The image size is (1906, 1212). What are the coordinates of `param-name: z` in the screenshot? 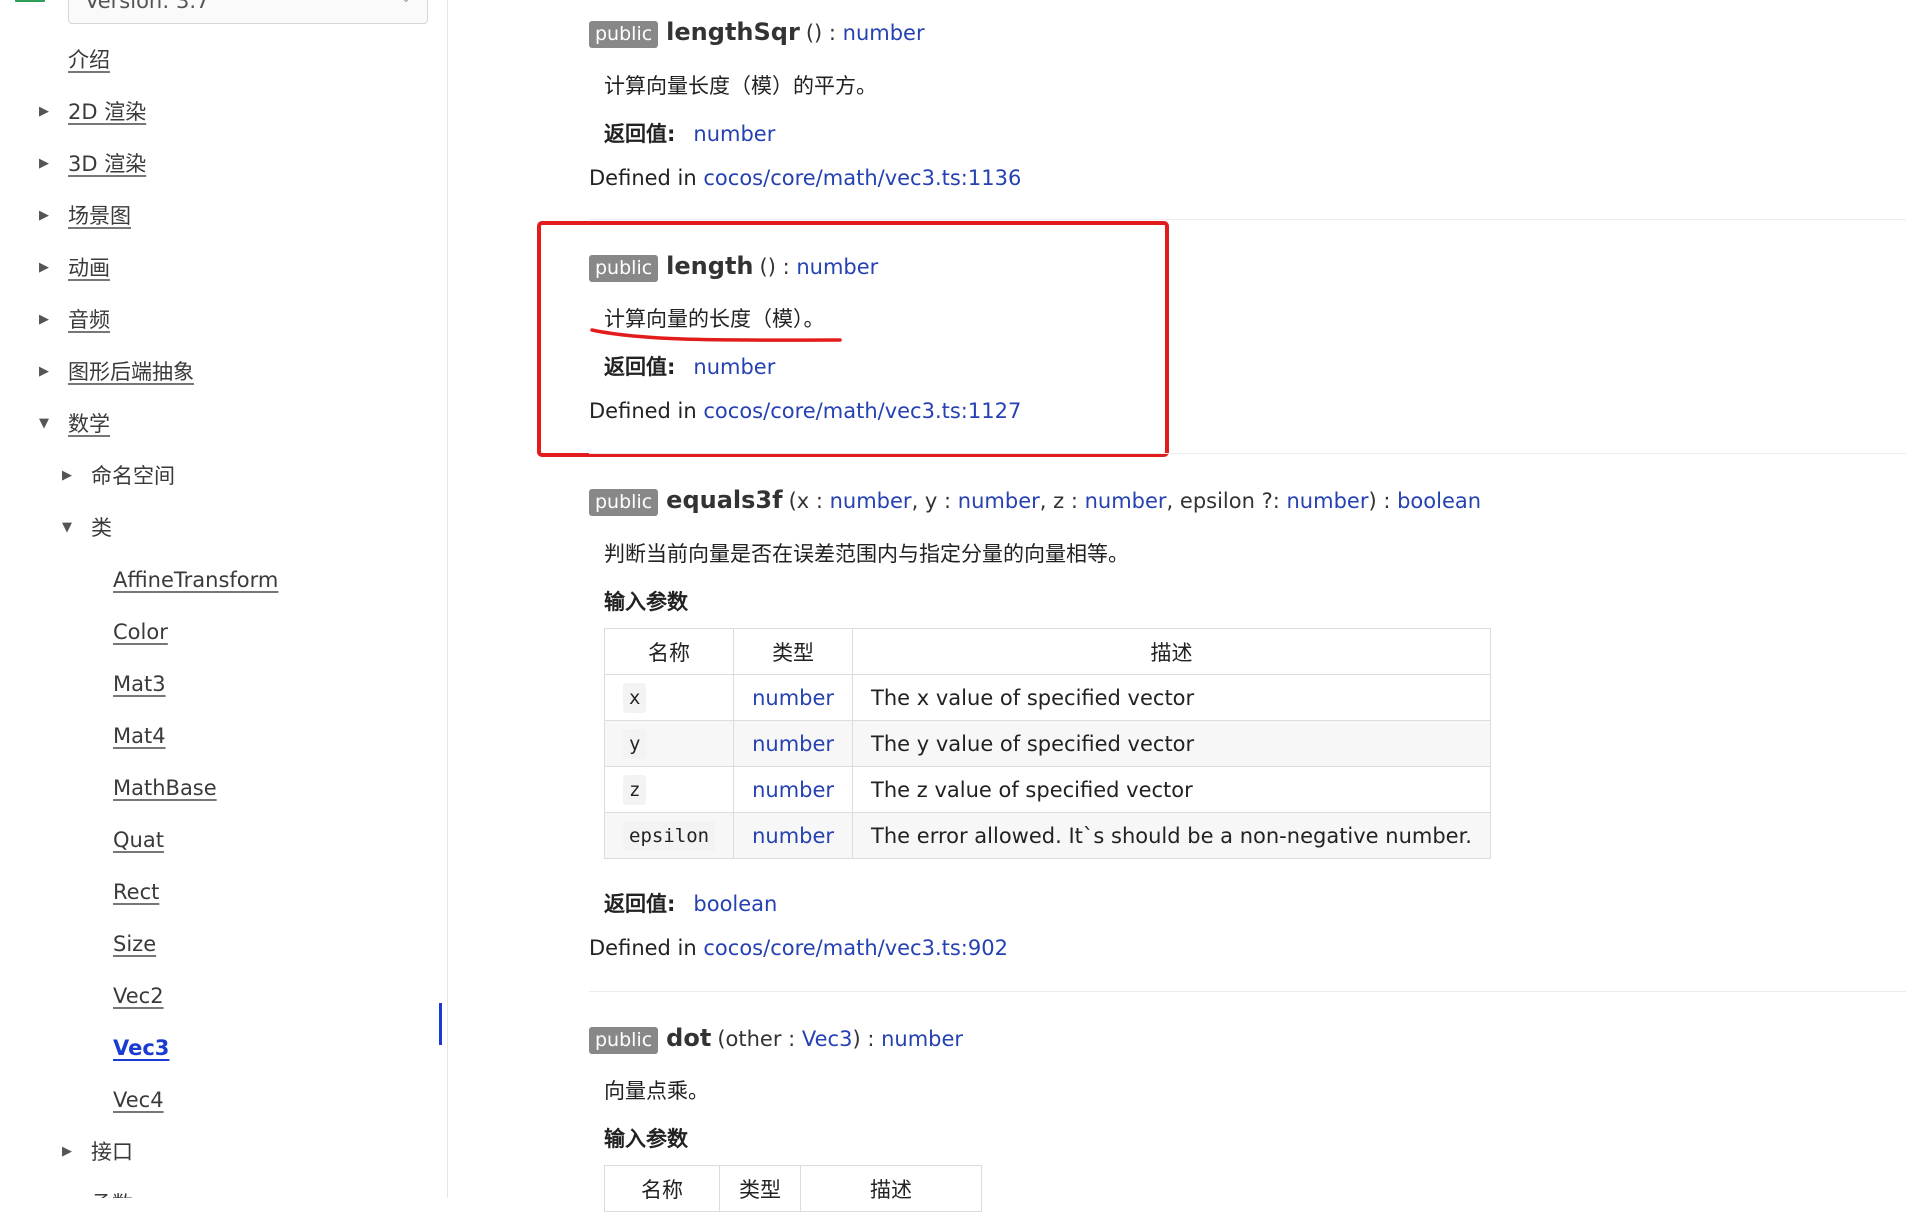 It's located at (635, 789).